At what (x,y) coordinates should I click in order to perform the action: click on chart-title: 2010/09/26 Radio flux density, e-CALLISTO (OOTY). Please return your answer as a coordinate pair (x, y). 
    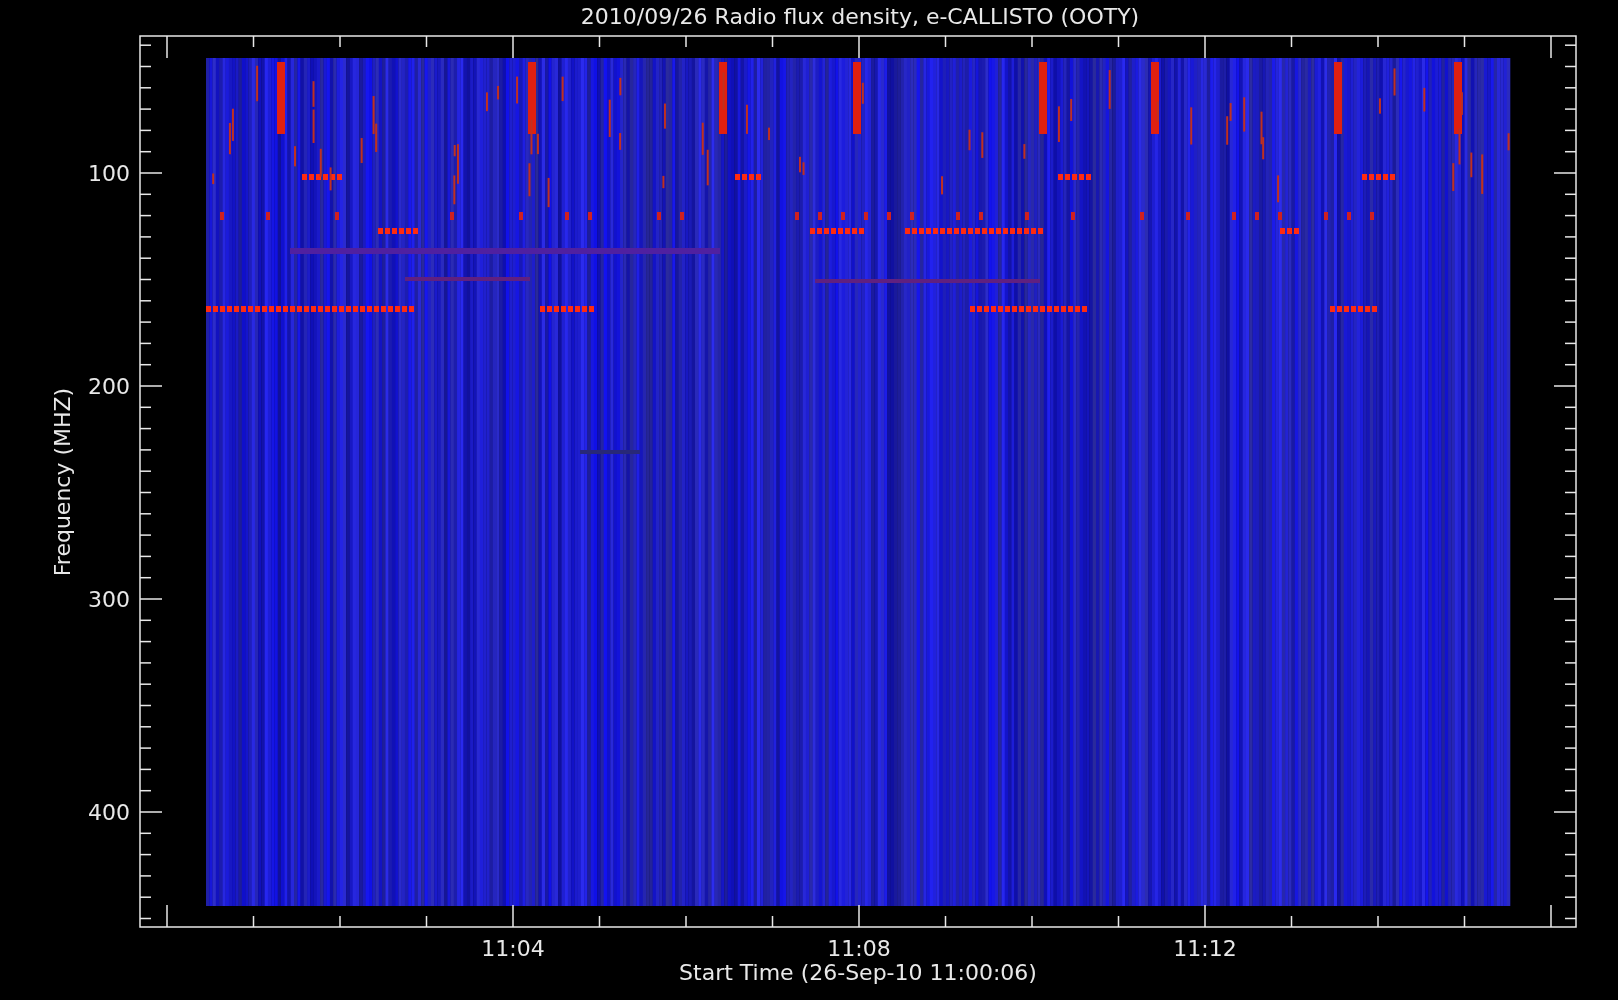
    Looking at the image, I should click on (860, 16).